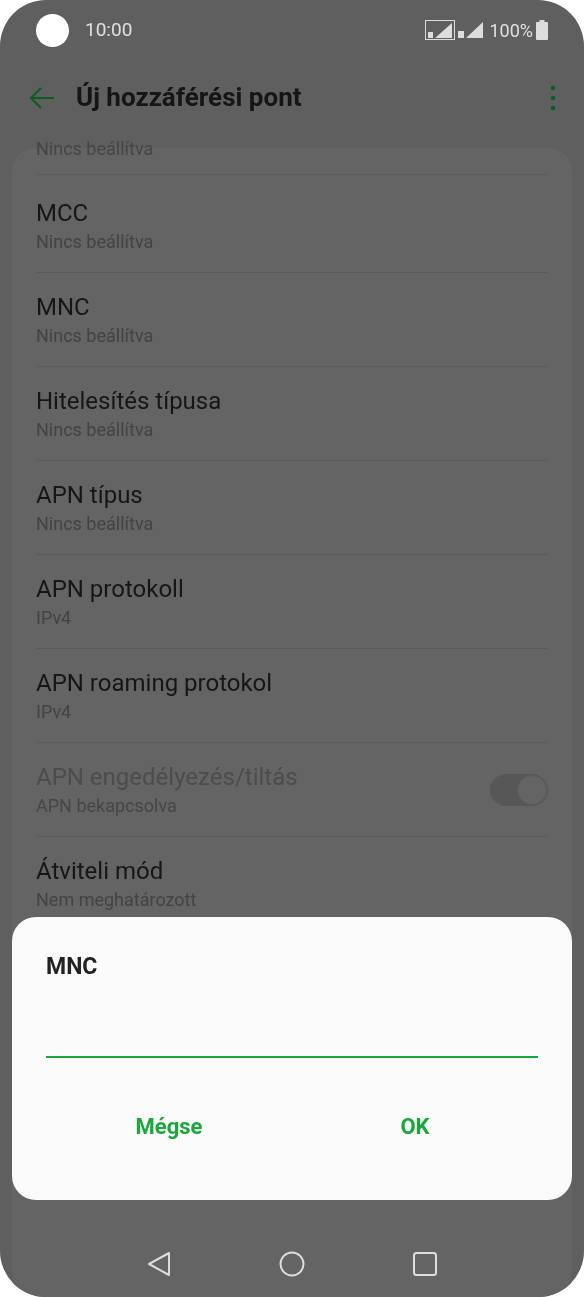  Describe the element at coordinates (169, 1126) in the screenshot. I see `dialog-button: Mégse` at that location.